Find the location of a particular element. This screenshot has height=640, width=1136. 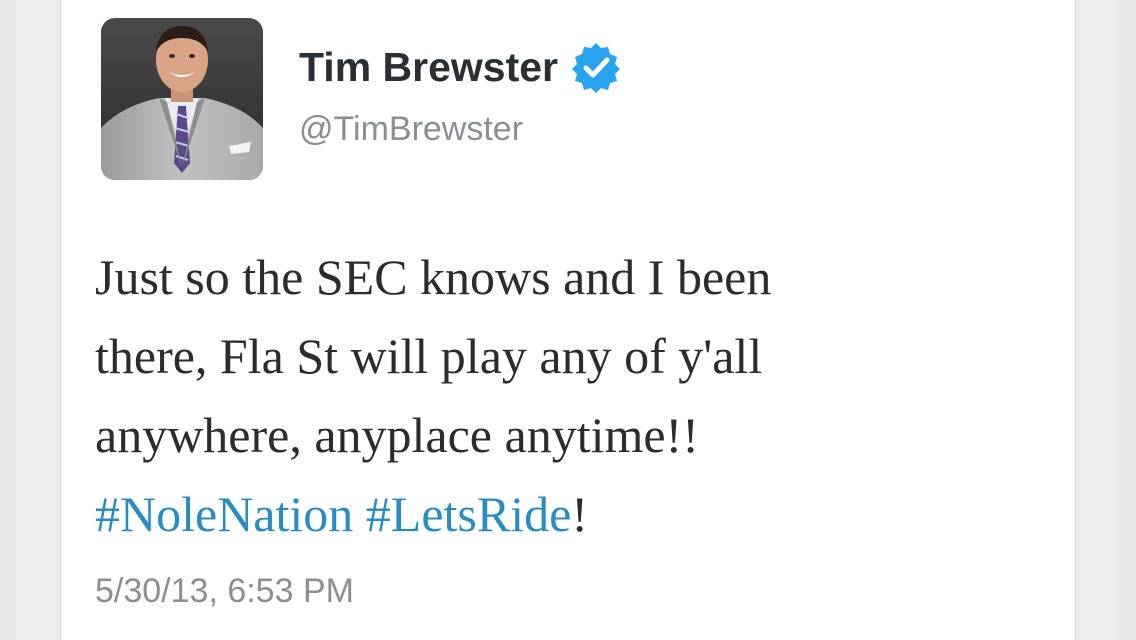

display-name: Tim Brewster is located at coordinates (460, 67).